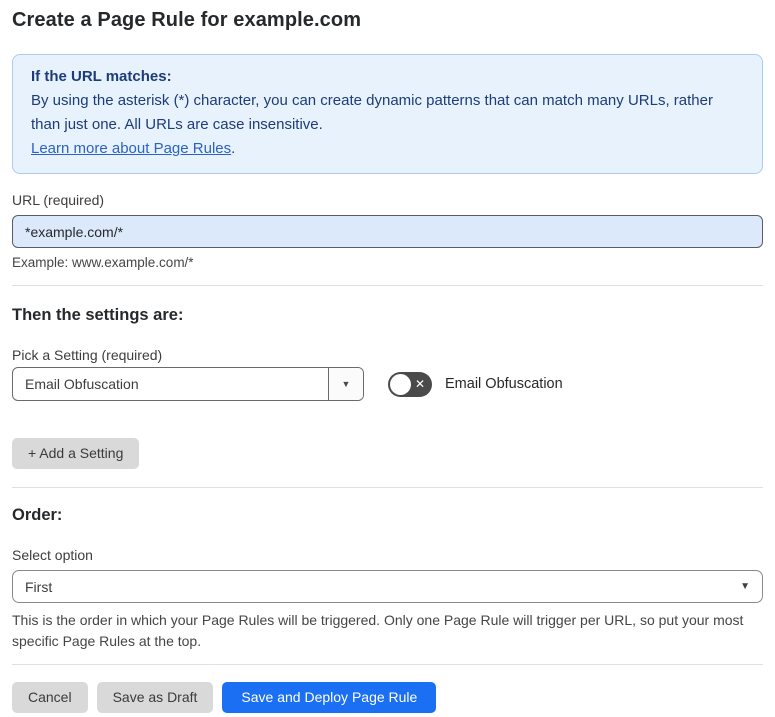  Describe the element at coordinates (387, 149) in the screenshot. I see `notice-link-line: Learn more about Page Rules.` at that location.